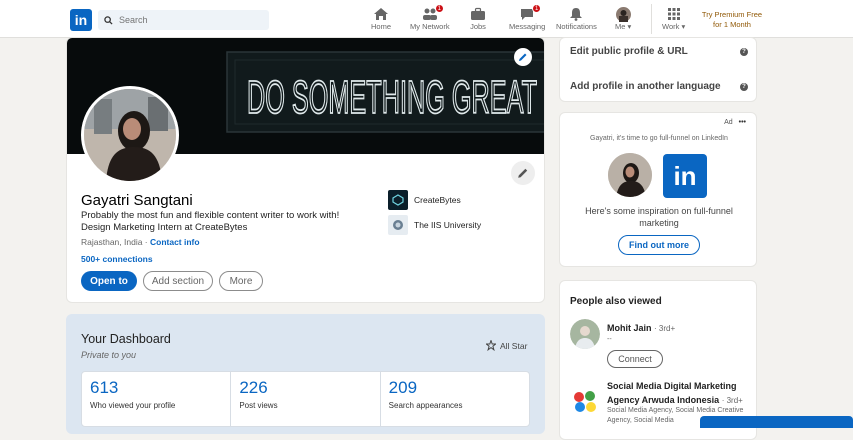 Image resolution: width=853 pixels, height=440 pixels. I want to click on profile-name: Gayatri Sangtani, so click(137, 200).